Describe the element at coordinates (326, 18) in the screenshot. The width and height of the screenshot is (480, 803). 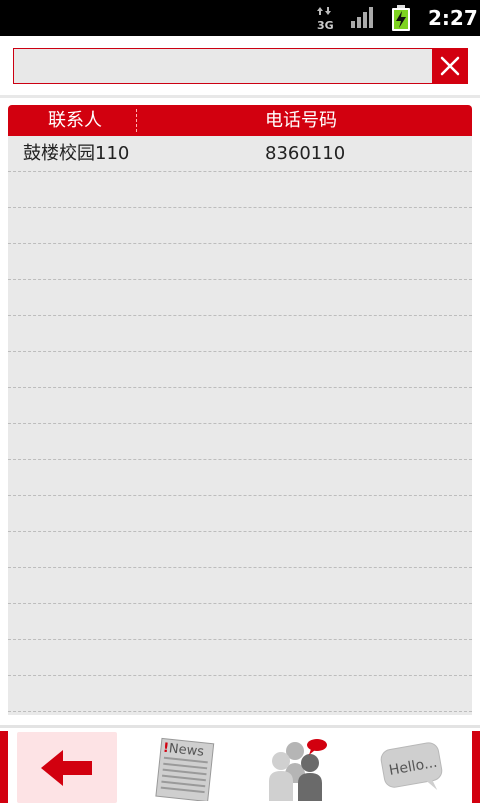
I see `network-3g-icon: 3G` at that location.